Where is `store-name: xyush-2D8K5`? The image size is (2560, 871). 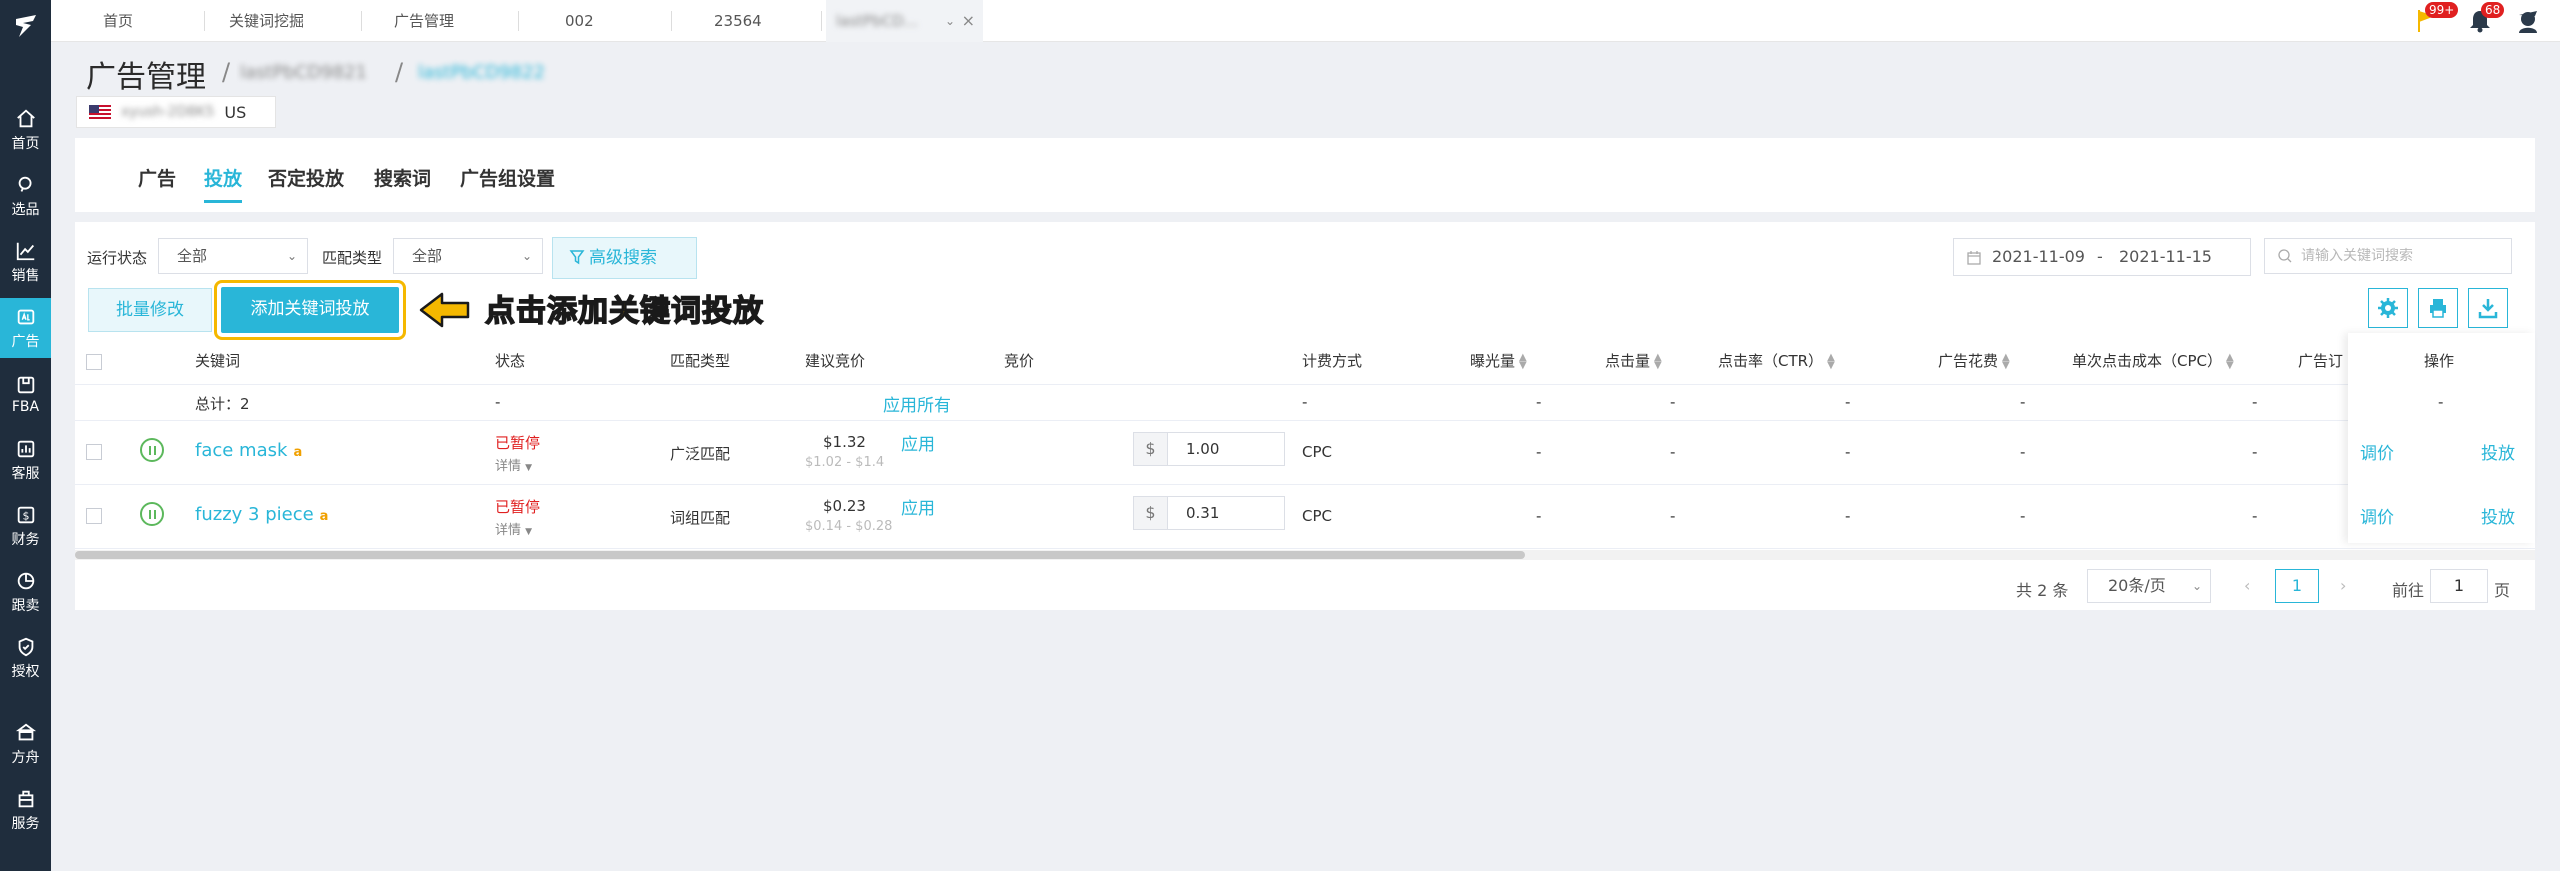
store-name: xyush-2D8K5 is located at coordinates (168, 112).